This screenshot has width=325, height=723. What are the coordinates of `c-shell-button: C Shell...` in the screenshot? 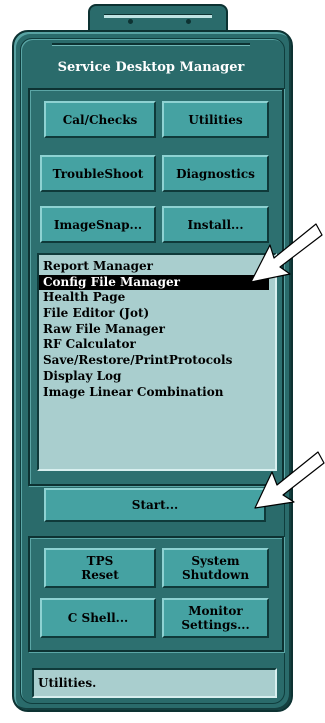 It's located at (98, 618).